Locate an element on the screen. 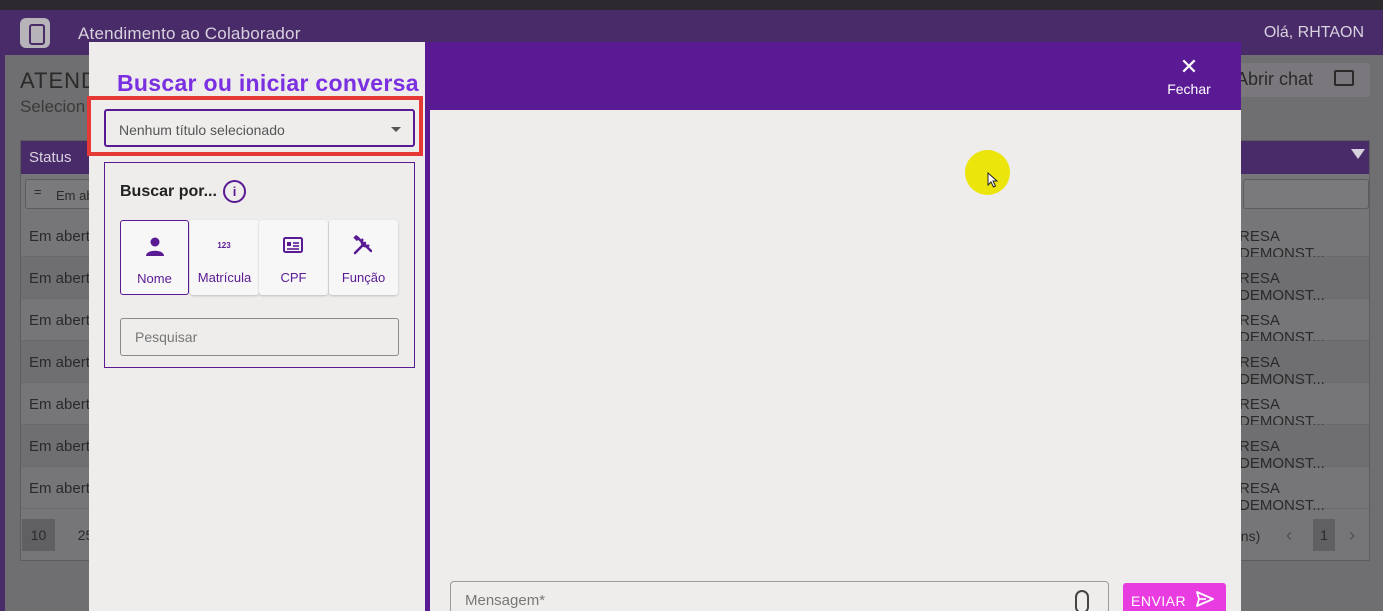 This screenshot has width=1383, height=611. search-mode-name: Nome is located at coordinates (154, 257).